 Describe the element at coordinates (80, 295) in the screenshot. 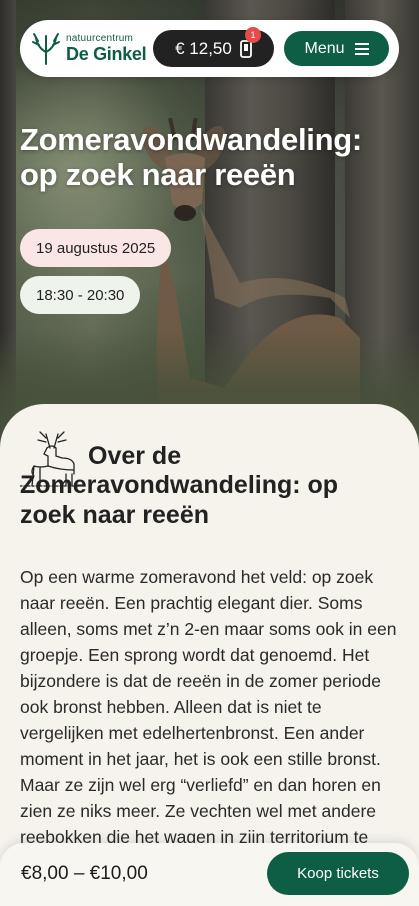

I see `event-time-badge: 18:30 - 20:30` at that location.